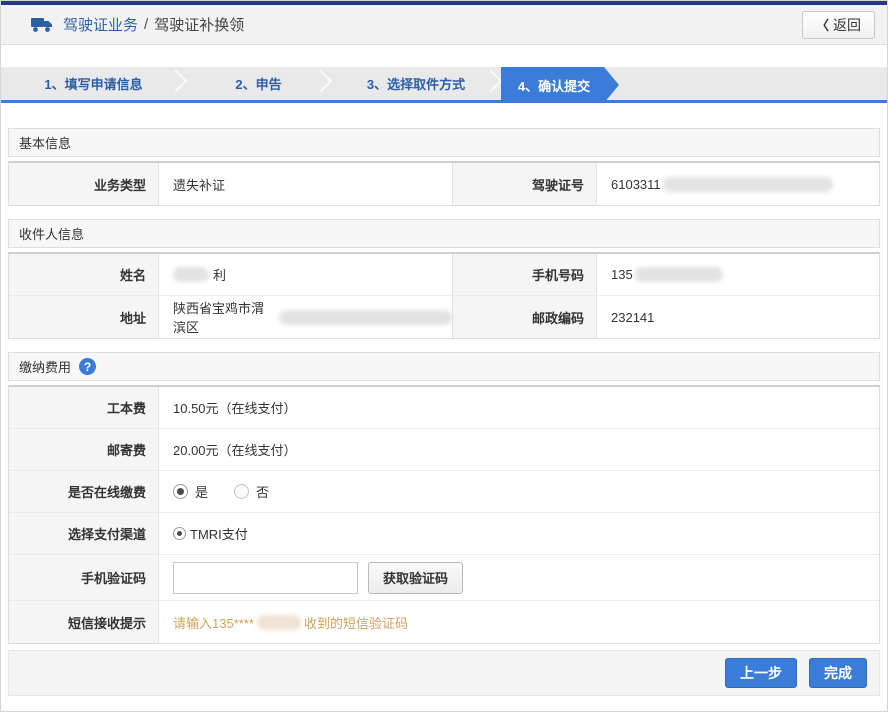 Image resolution: width=888 pixels, height=712 pixels. Describe the element at coordinates (84, 533) in the screenshot. I see `payment-channel-label: 选择支付渠道` at that location.